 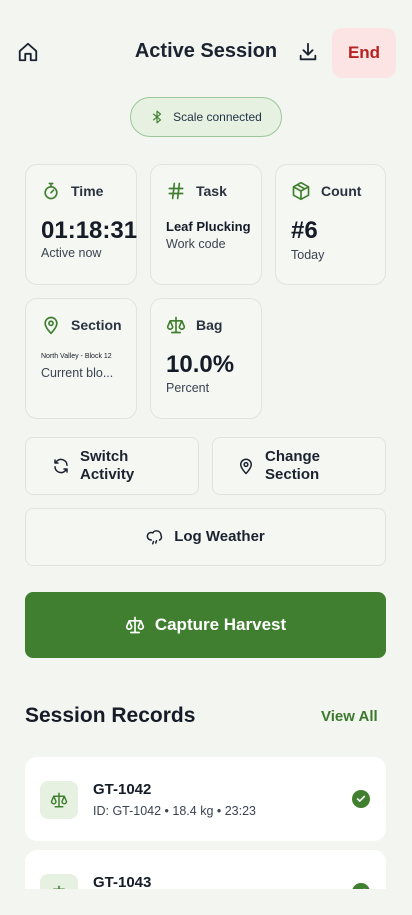 What do you see at coordinates (157, 117) in the screenshot?
I see `bluetooth-icon` at bounding box center [157, 117].